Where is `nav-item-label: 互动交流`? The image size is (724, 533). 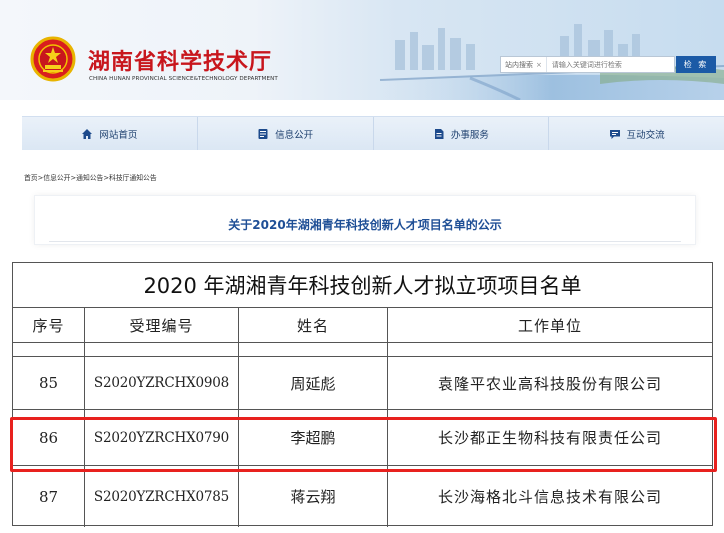
nav-item-label: 互动交流 is located at coordinates (645, 135).